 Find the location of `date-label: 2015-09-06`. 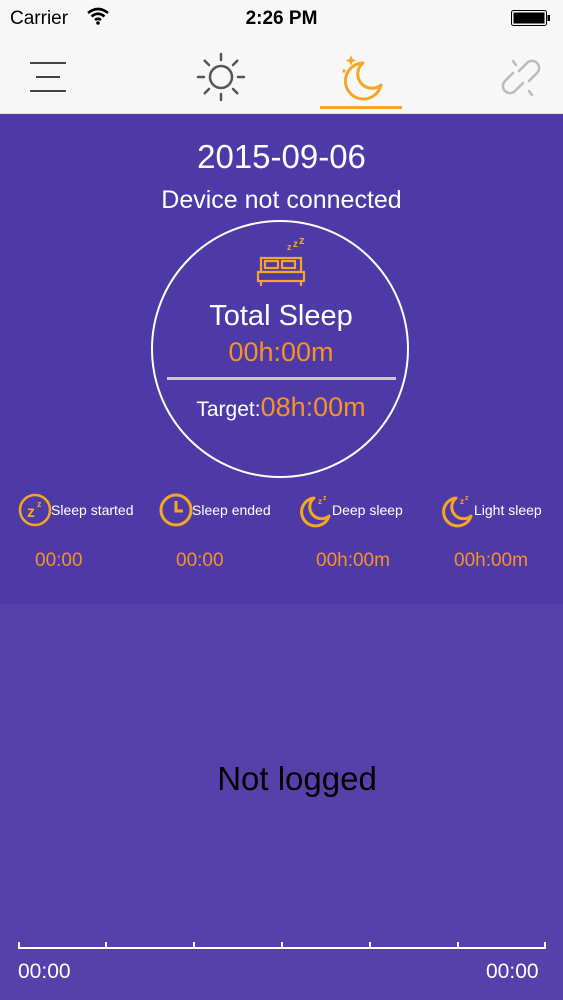

date-label: 2015-09-06 is located at coordinates (281, 157).